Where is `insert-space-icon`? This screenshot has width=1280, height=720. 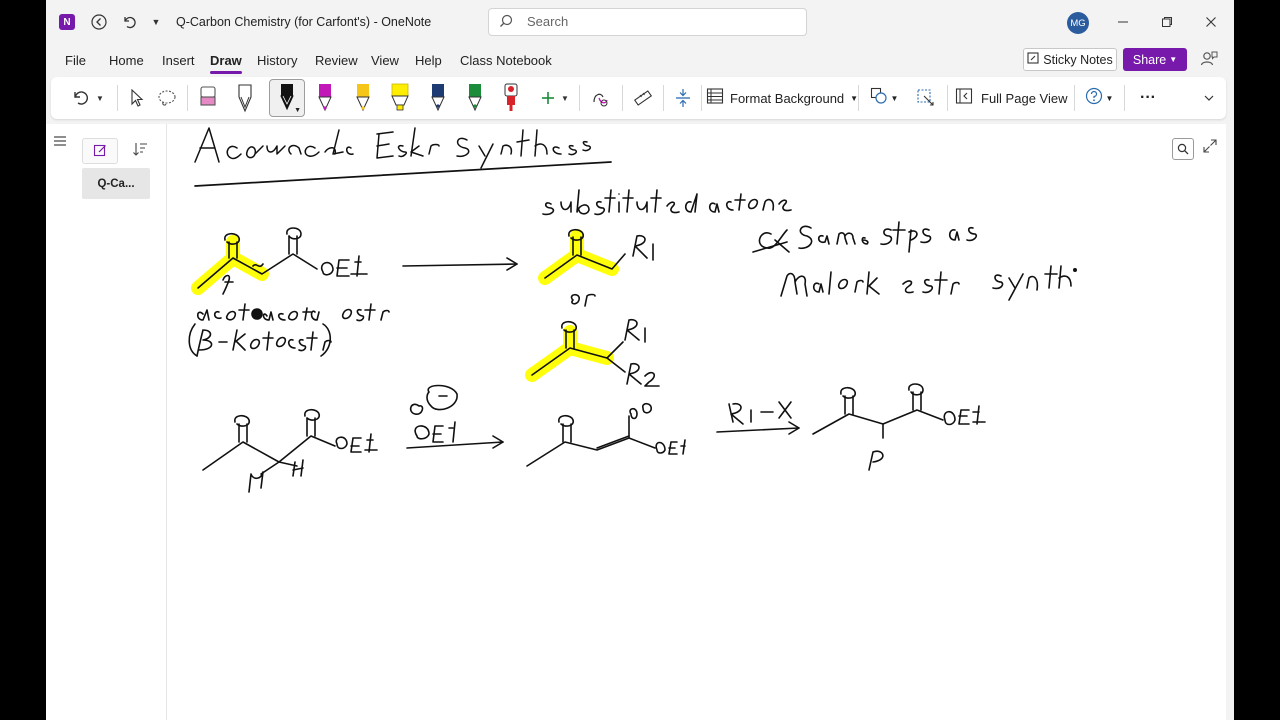 insert-space-icon is located at coordinates (683, 98).